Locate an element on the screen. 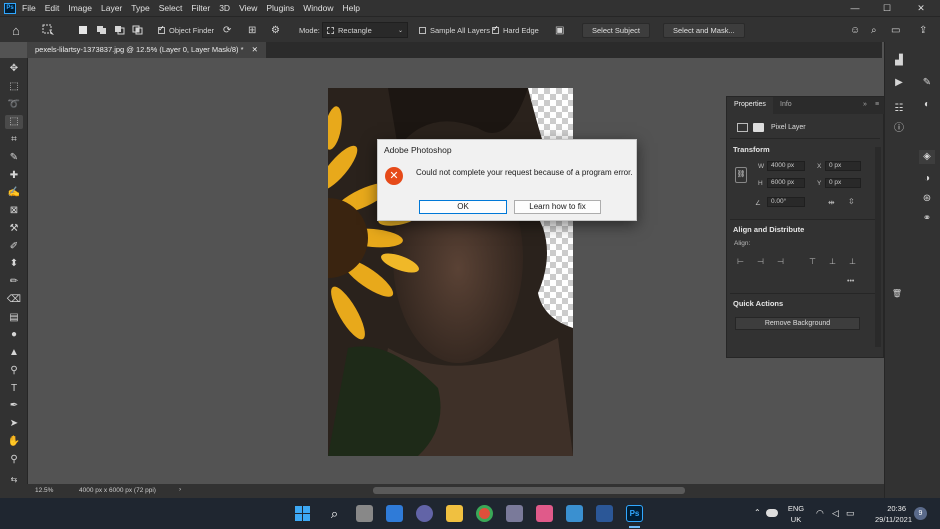 The image size is (940, 529). object-finder-checkbox is located at coordinates (161, 29).